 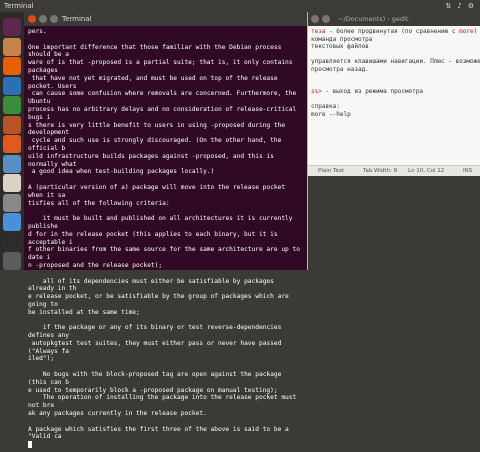 What do you see at coordinates (99, 203) in the screenshot?
I see `terminal-line: tisfies all of the following criteria:` at bounding box center [99, 203].